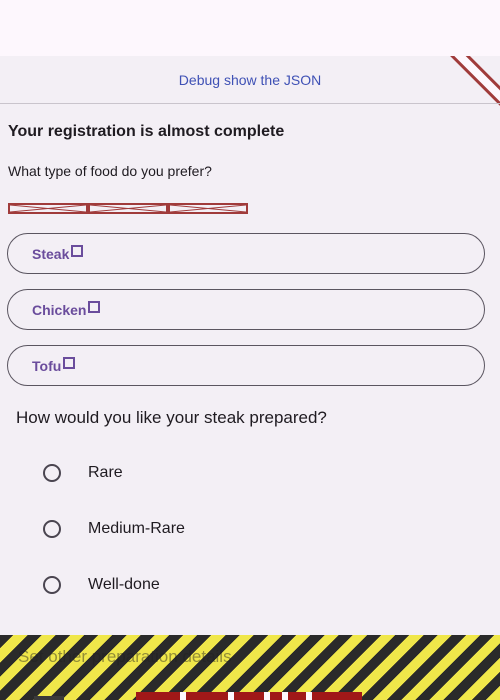 The height and width of the screenshot is (700, 500). Describe the element at coordinates (49, 698) in the screenshot. I see `overflow-marker` at that location.